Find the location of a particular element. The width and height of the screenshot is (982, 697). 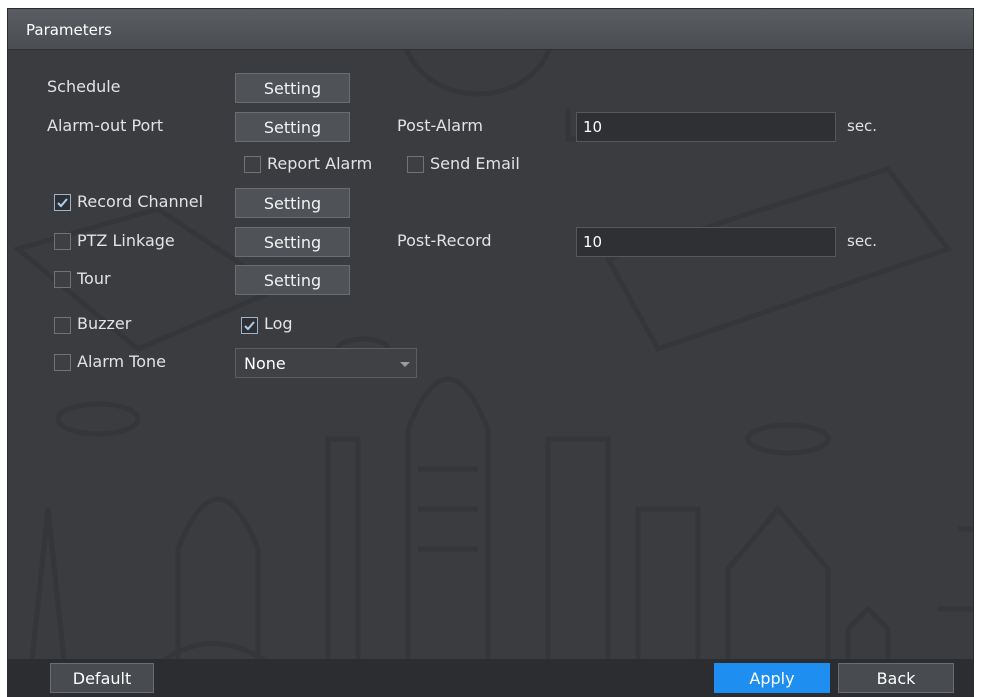

page-title: Parameters is located at coordinates (69, 30).